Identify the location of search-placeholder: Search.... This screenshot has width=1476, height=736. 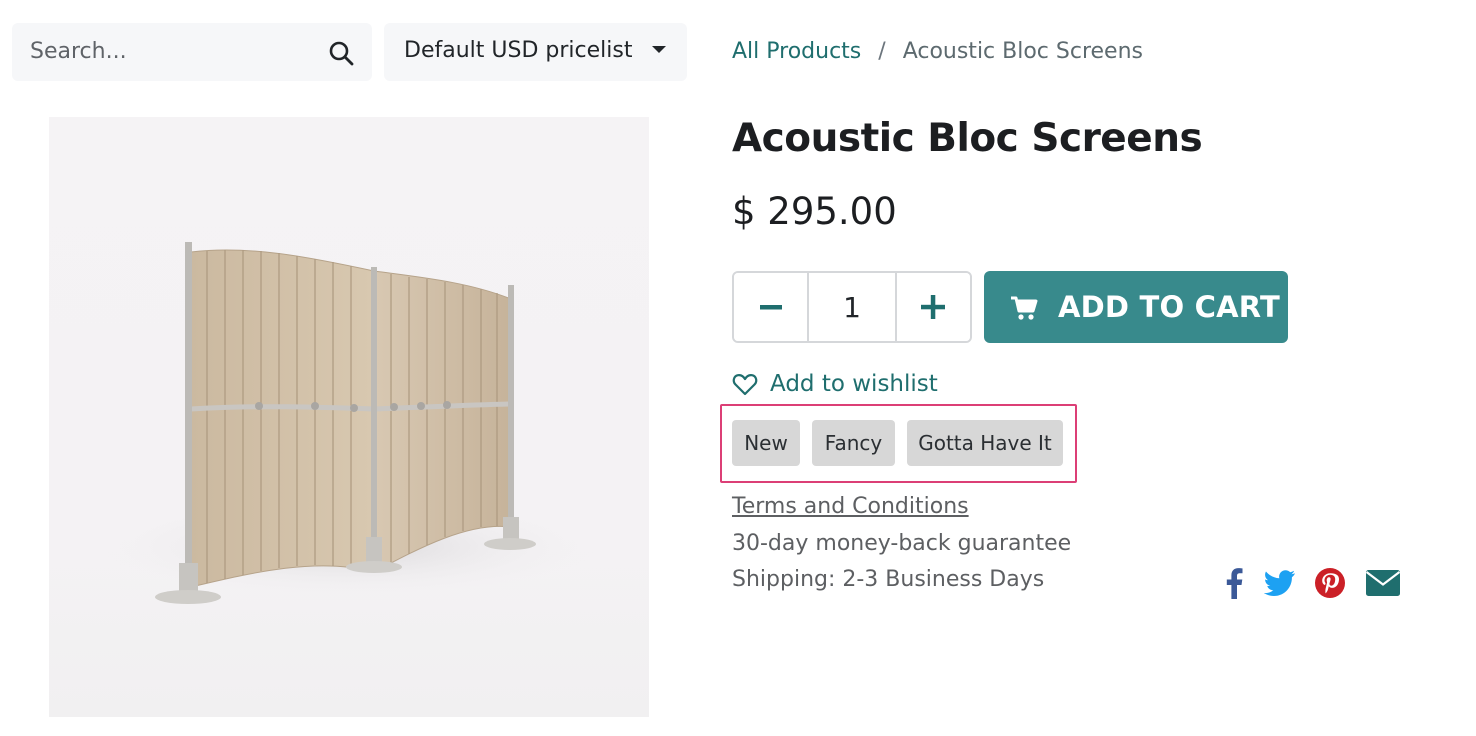
(78, 51).